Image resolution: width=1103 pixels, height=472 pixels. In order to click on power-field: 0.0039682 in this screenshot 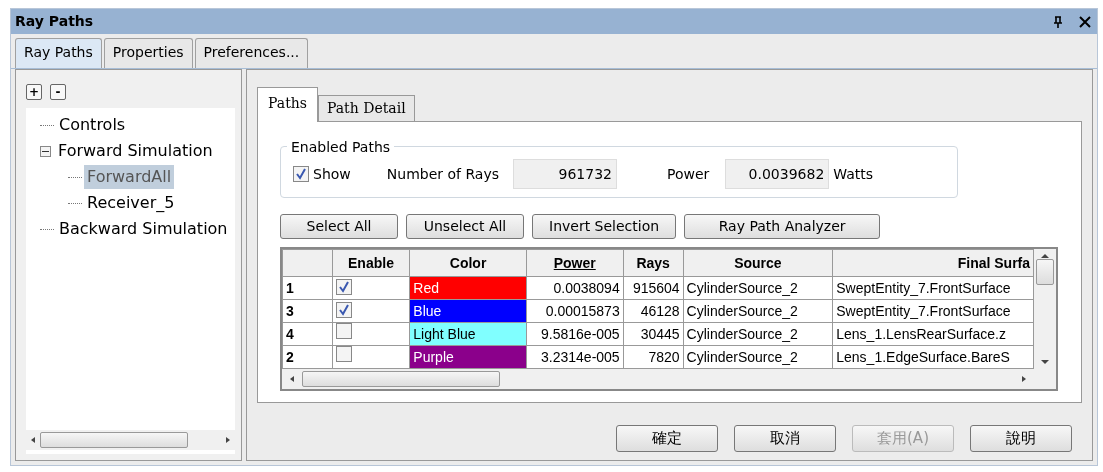, I will do `click(777, 174)`.